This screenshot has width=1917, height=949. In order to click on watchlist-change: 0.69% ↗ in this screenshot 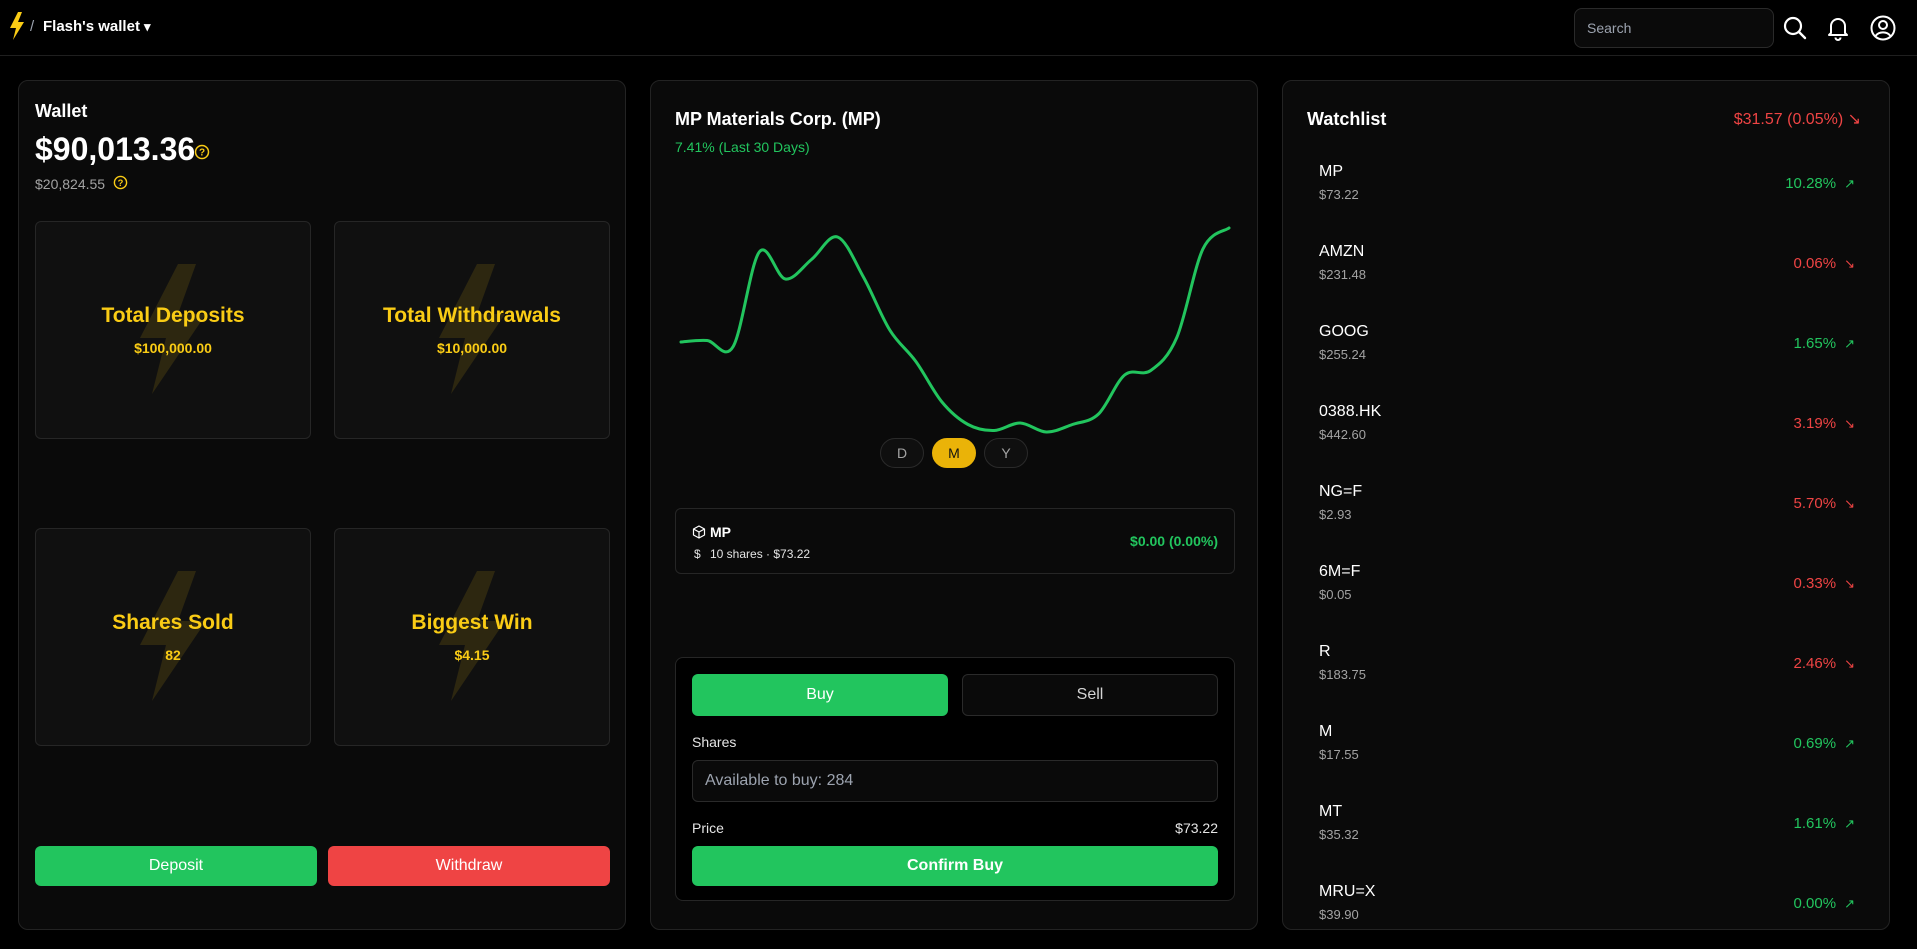, I will do `click(1824, 743)`.